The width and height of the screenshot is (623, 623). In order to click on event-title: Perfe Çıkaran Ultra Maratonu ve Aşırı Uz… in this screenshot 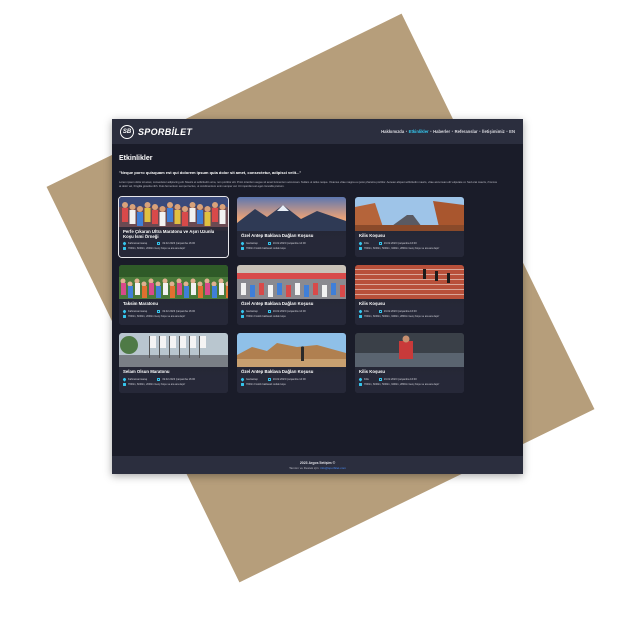, I will do `click(169, 234)`.